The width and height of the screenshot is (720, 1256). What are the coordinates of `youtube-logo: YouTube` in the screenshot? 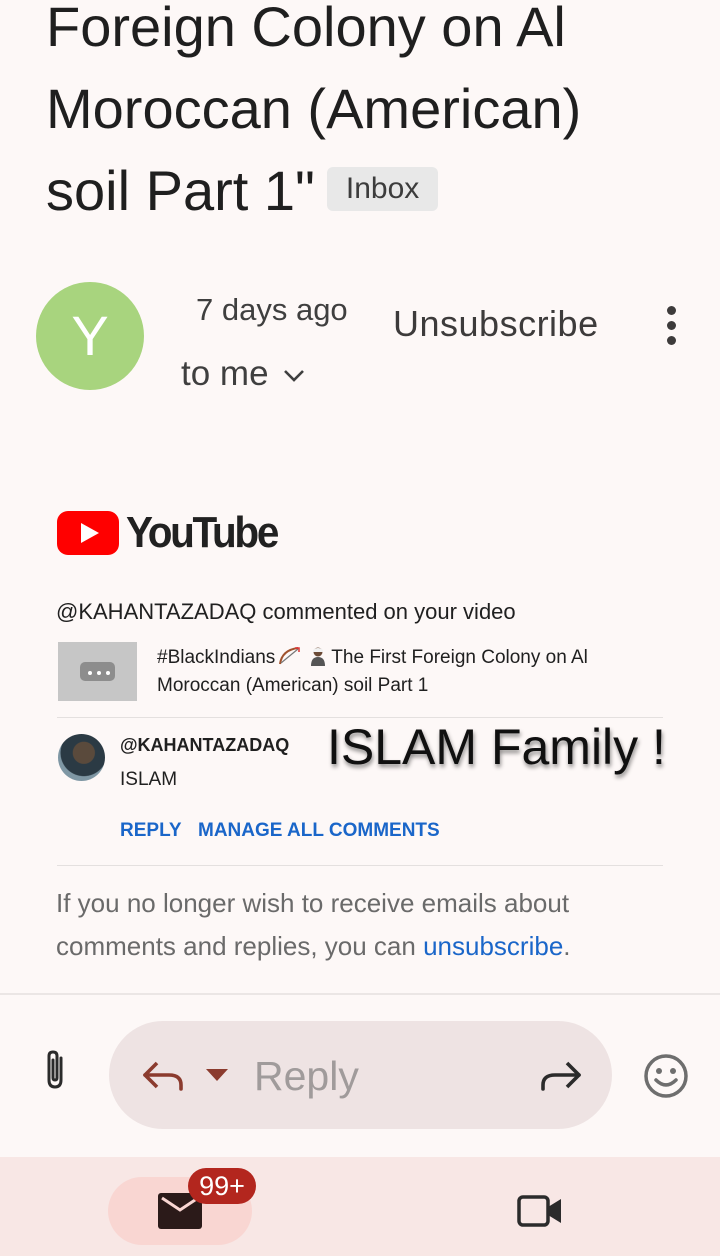 It's located at (173, 533).